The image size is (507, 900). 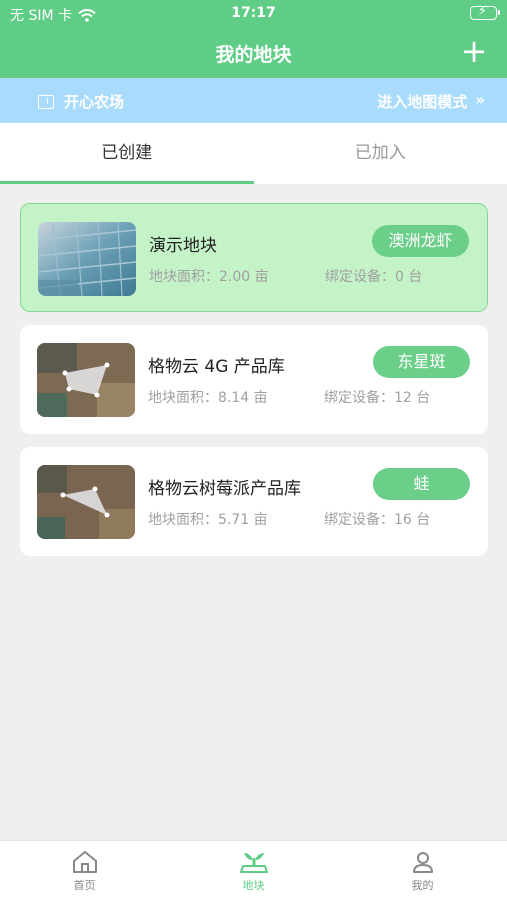 I want to click on farm-banner: 开心农场 进入地图模式 », so click(x=253, y=100).